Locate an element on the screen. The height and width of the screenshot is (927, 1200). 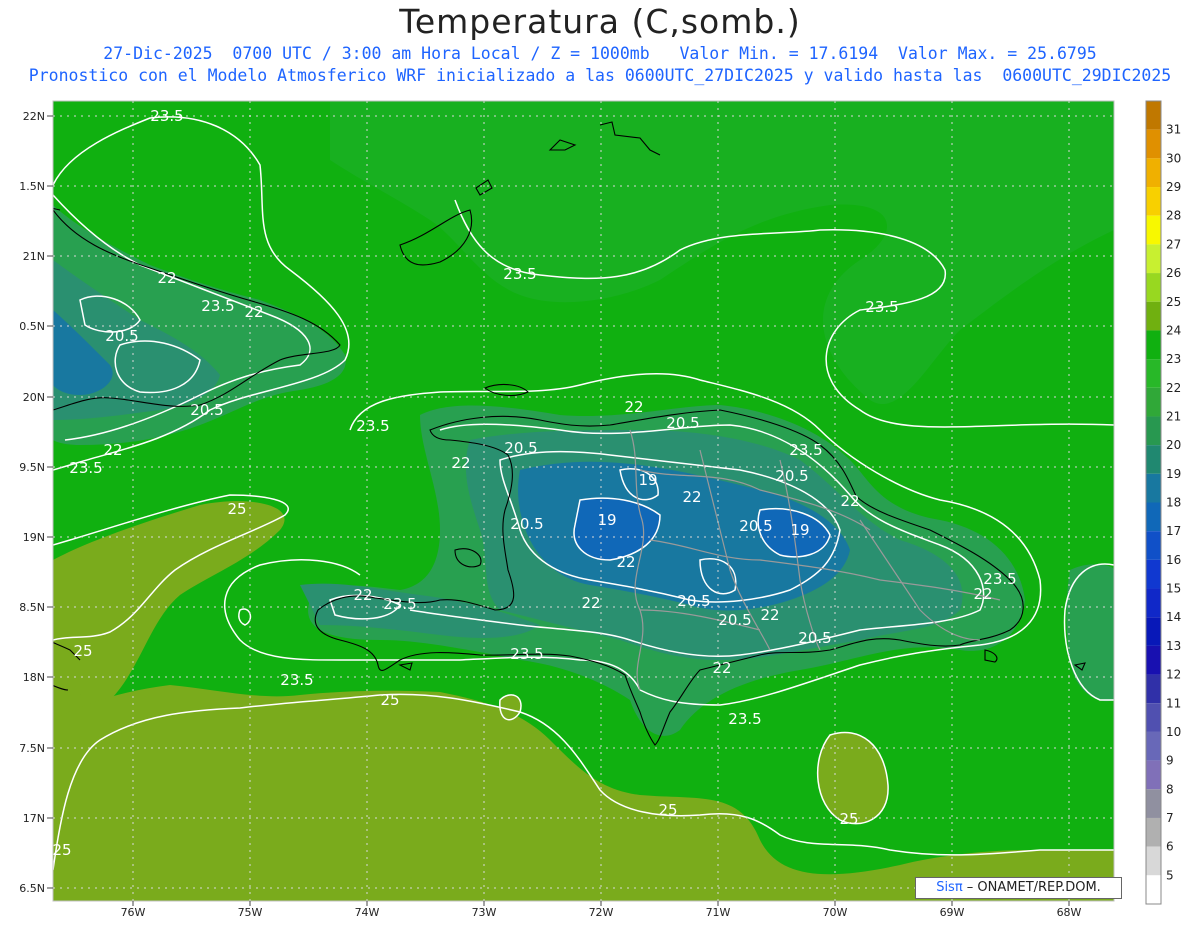
colorbar-label: 27 is located at coordinates (1173, 244).